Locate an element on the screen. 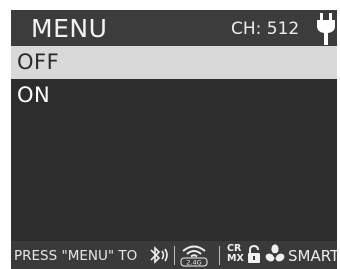 This screenshot has height=269, width=340. mode-label: SMART is located at coordinates (312, 256).